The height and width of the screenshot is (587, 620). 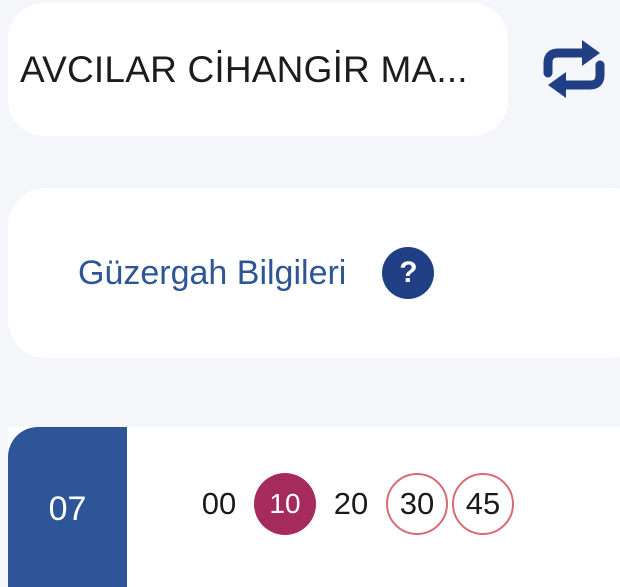 I want to click on hour-cell: 07, so click(x=67, y=507).